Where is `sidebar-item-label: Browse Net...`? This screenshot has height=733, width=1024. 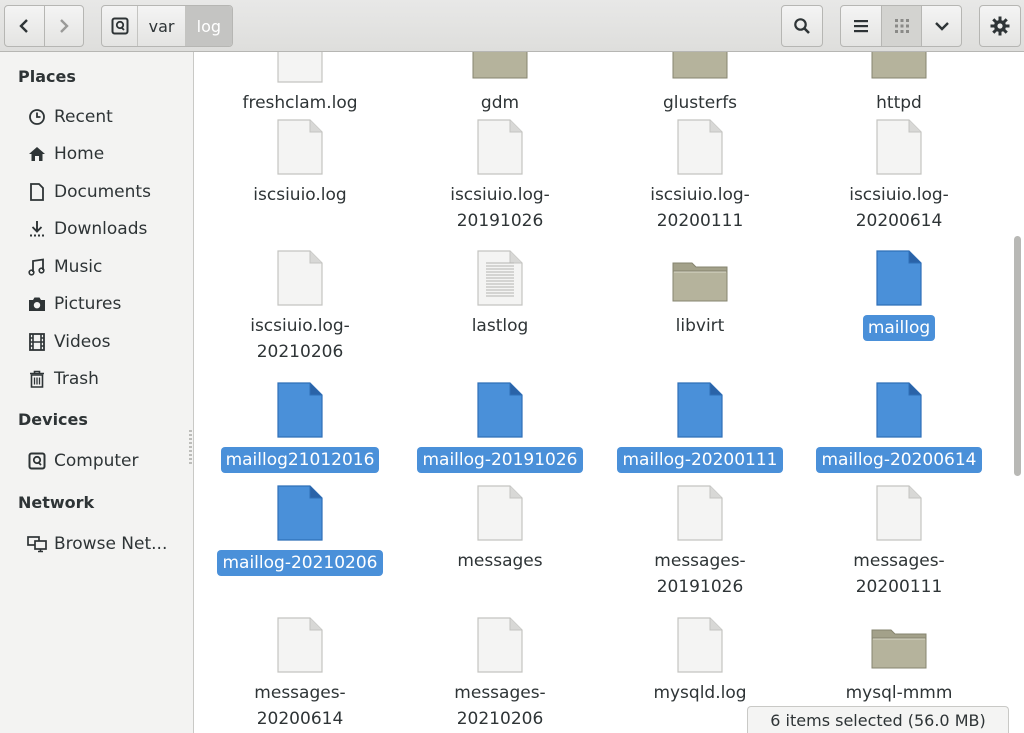 sidebar-item-label: Browse Net... is located at coordinates (111, 544).